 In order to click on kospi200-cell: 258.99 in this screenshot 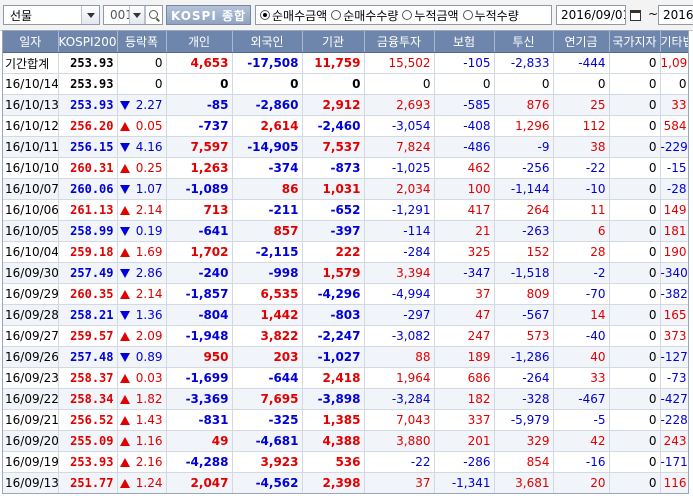, I will do `click(88, 231)`.